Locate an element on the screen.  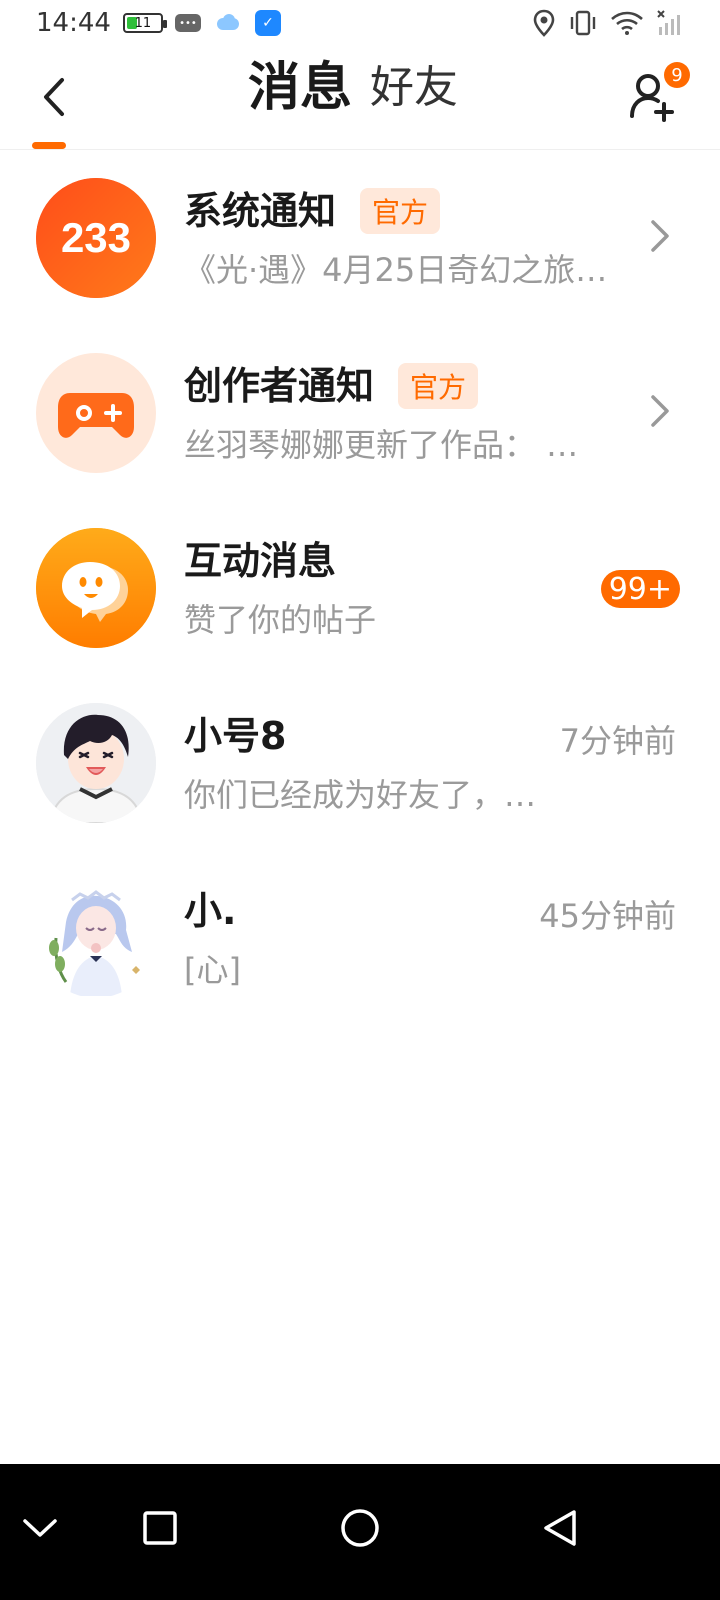
battery-icon: 11 is located at coordinates (144, 23).